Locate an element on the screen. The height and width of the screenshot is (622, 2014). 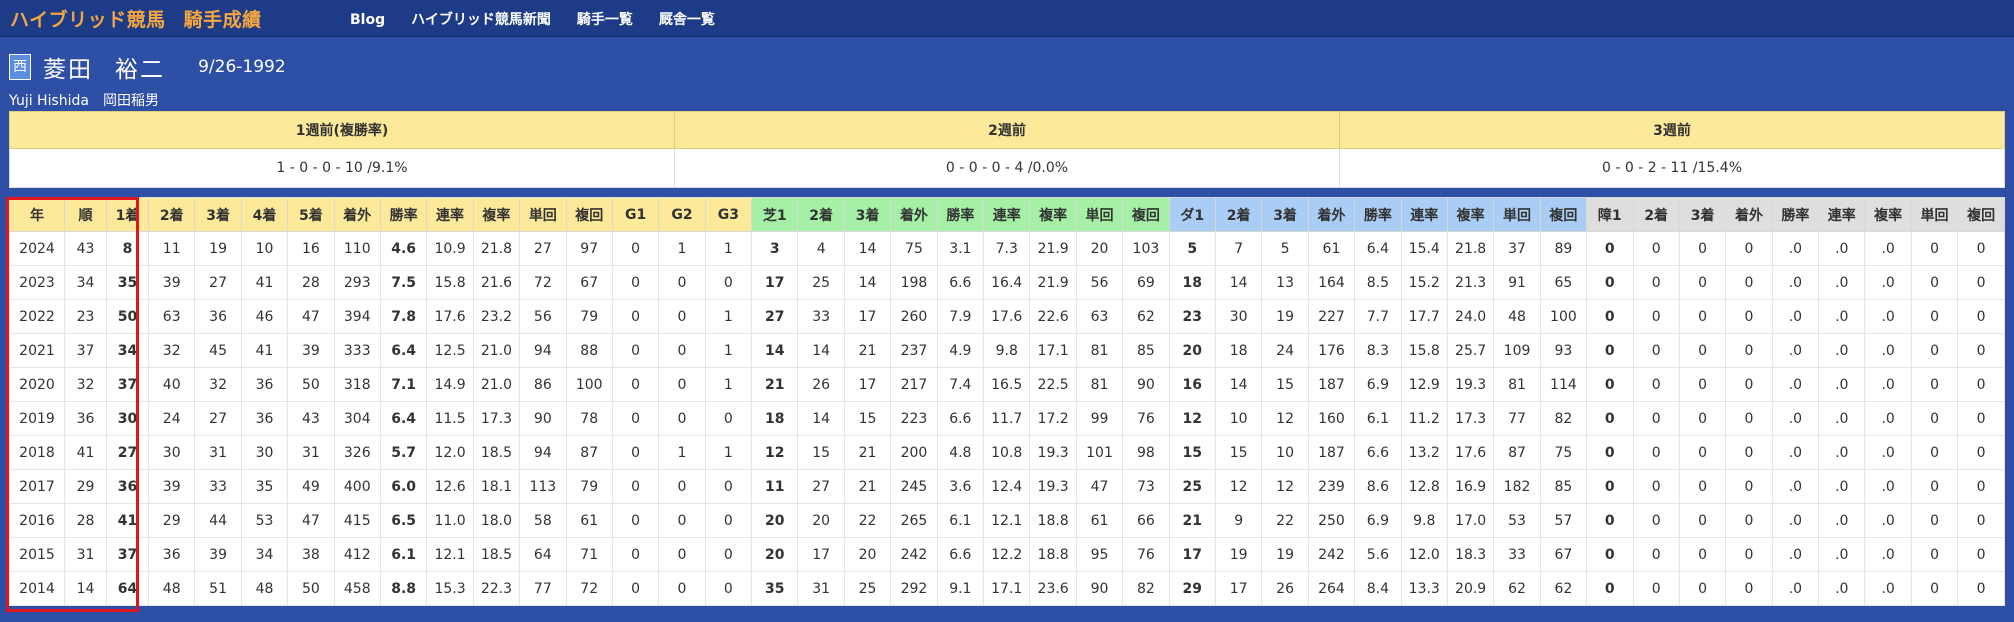
stats-cell: 6.6 is located at coordinates (1378, 452).